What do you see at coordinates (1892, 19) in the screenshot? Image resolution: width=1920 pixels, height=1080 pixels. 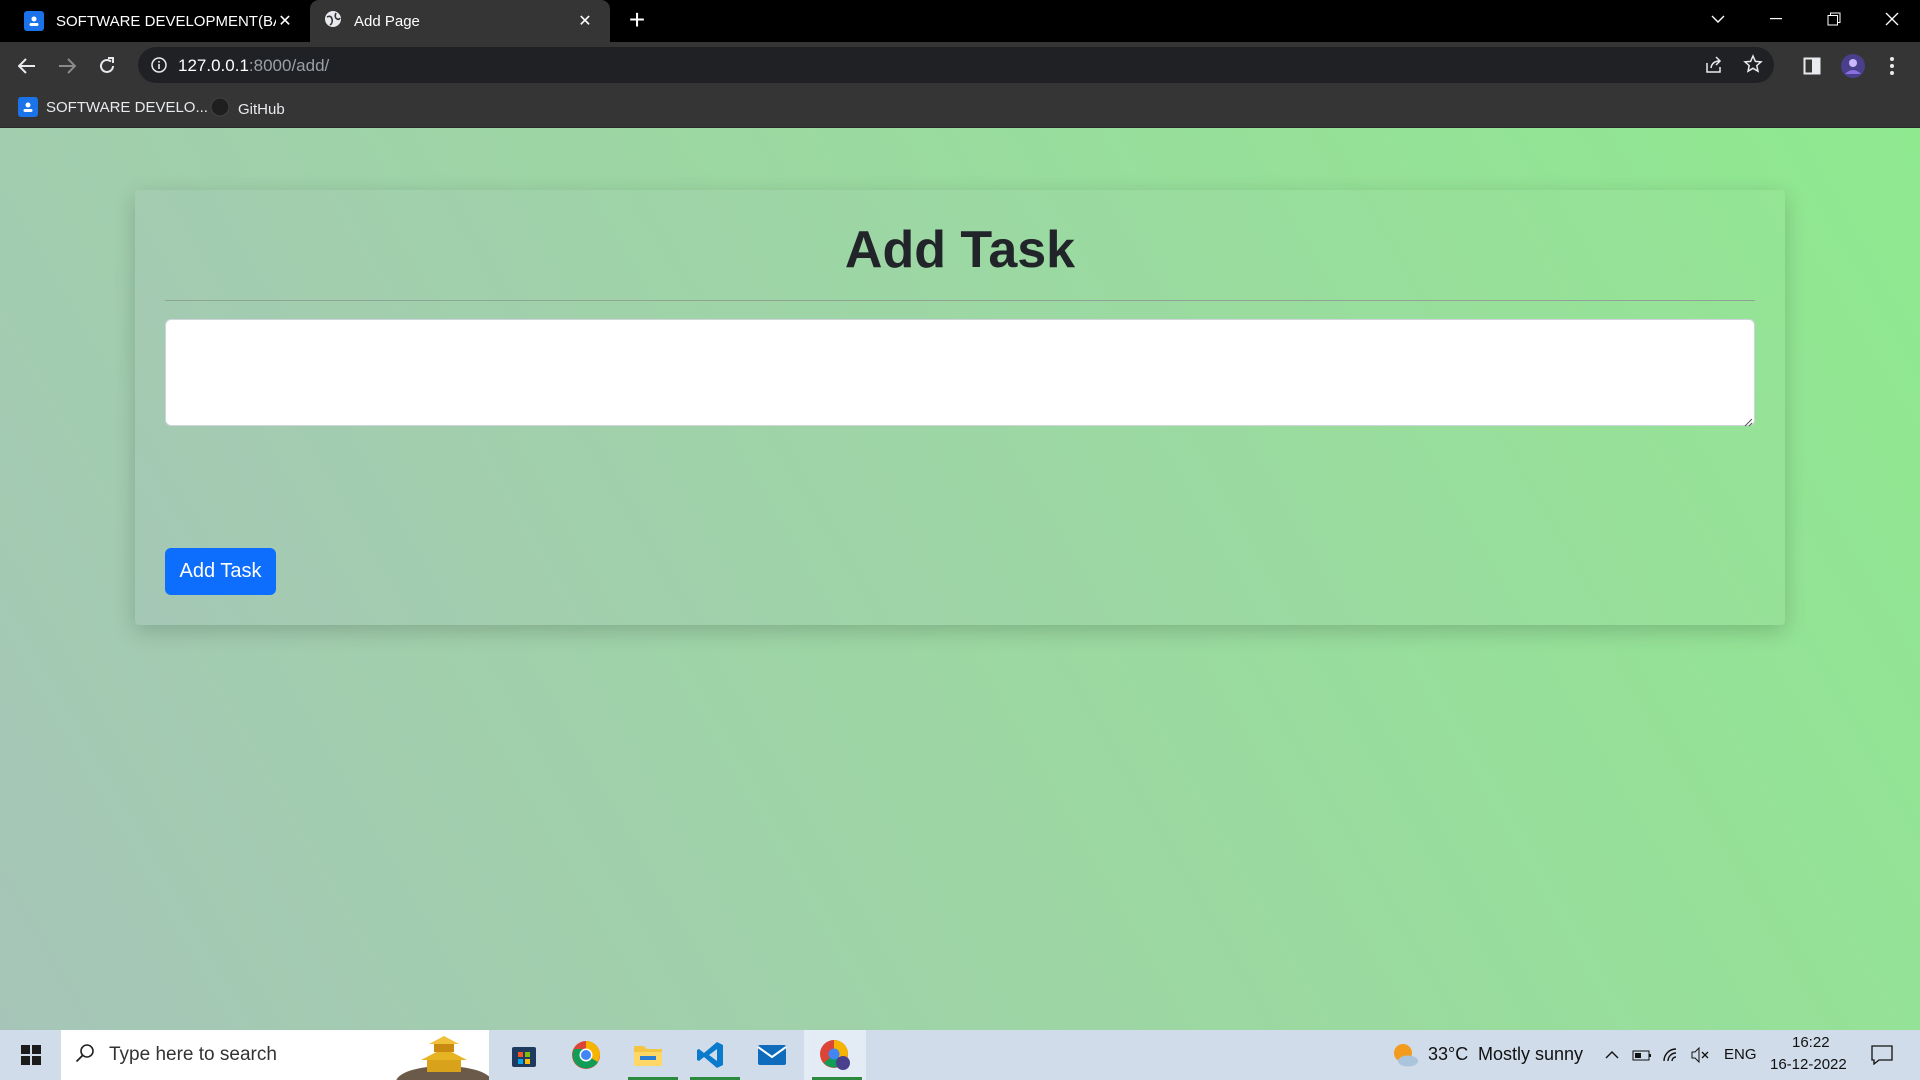 I see `close-window-icon` at bounding box center [1892, 19].